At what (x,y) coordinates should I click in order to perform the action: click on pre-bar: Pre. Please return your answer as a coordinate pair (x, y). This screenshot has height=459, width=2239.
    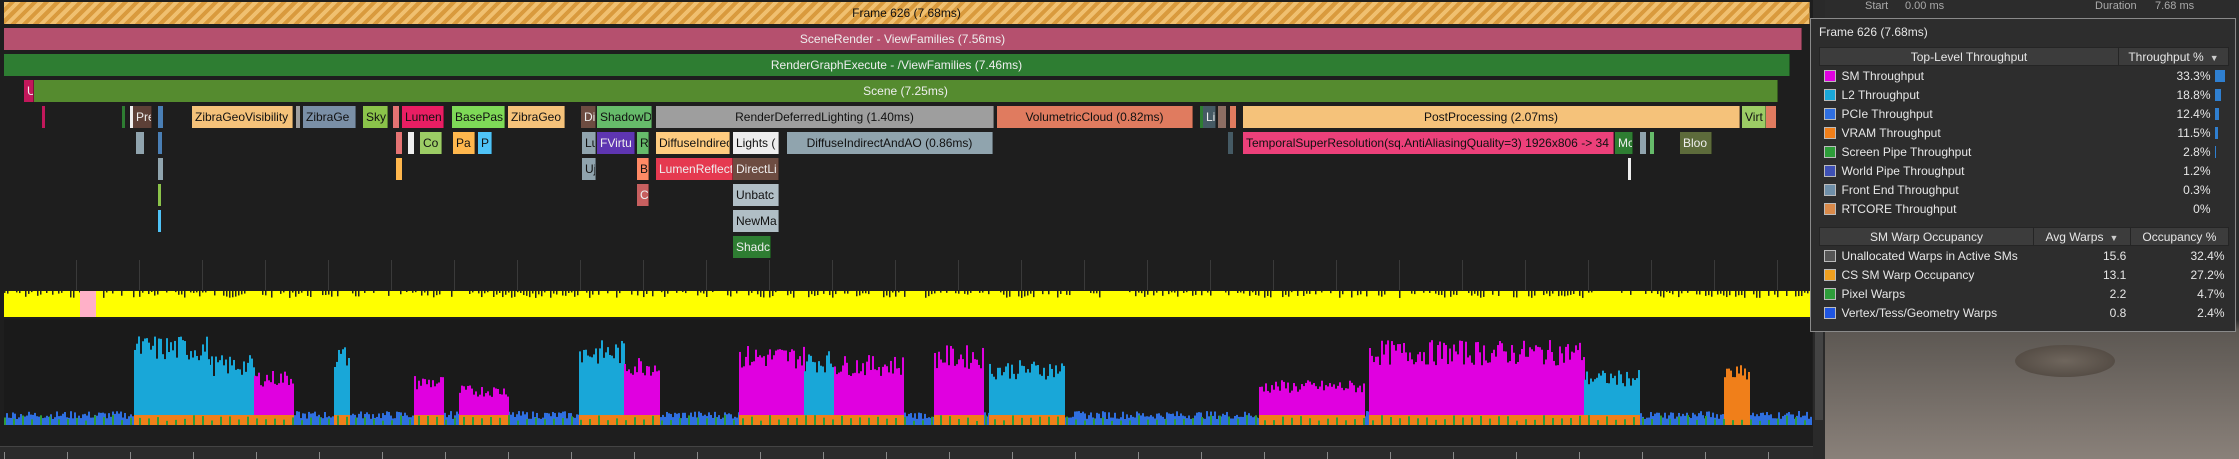
    Looking at the image, I should click on (141, 117).